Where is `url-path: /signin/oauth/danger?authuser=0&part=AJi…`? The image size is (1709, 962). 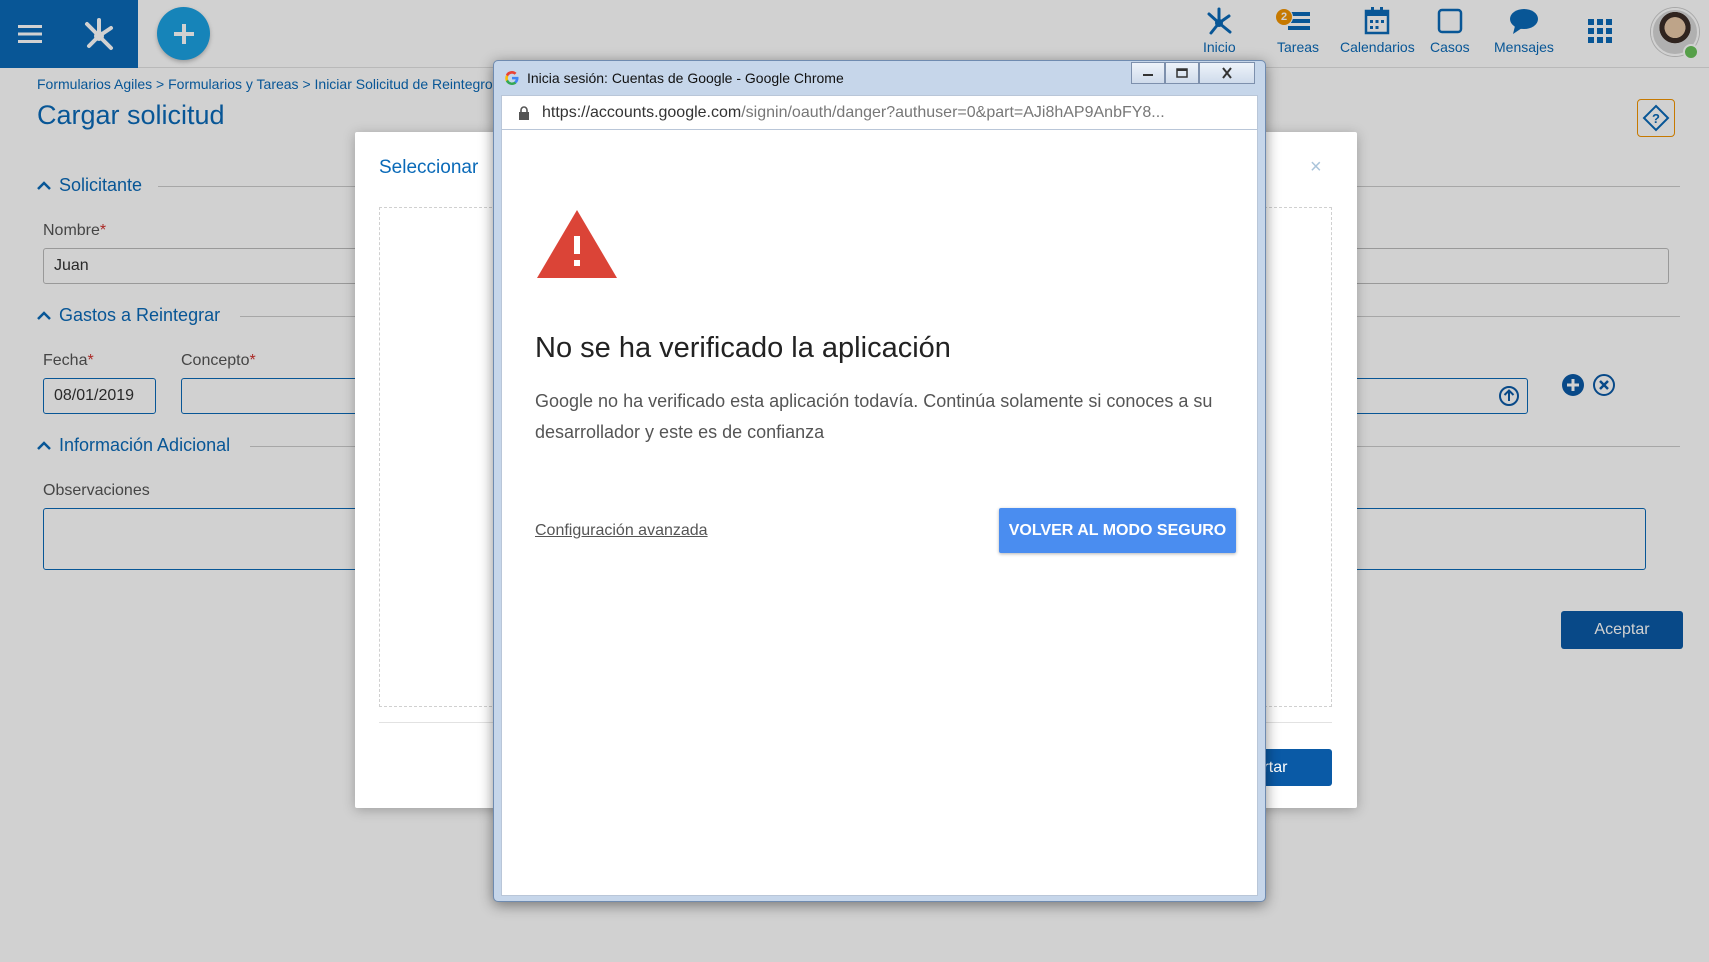
url-path: /signin/oauth/danger?authuser=0&part=AJi… is located at coordinates (953, 112).